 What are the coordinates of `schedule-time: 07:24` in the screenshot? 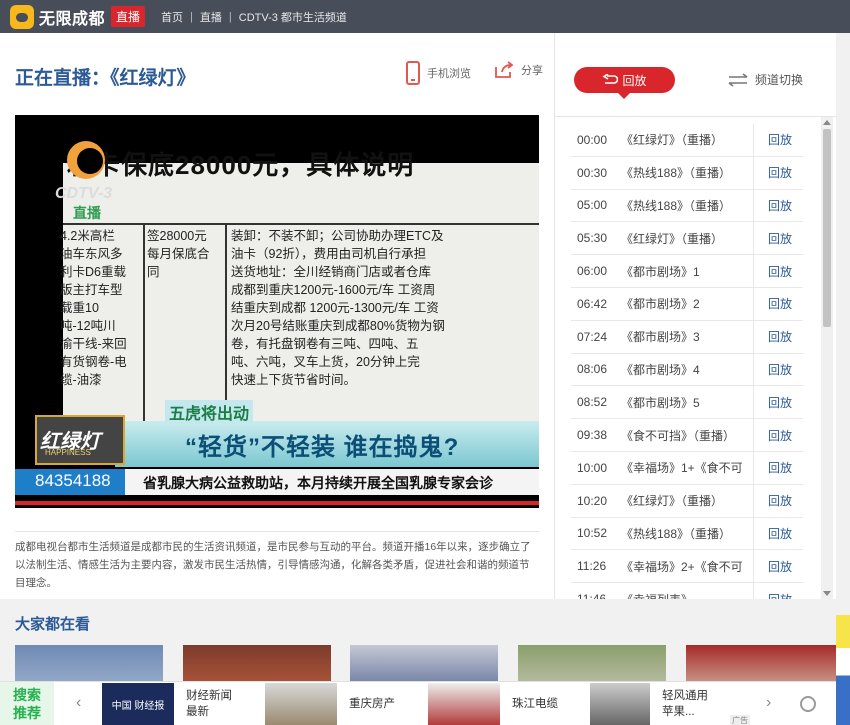 It's located at (592, 336).